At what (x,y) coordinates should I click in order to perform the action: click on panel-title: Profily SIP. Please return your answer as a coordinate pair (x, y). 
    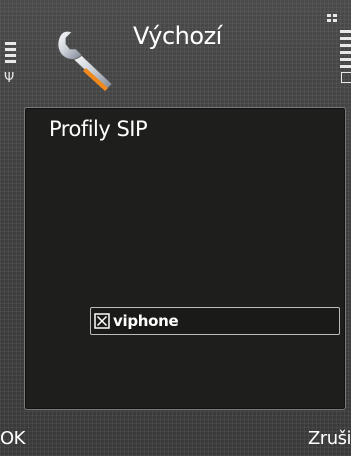
    Looking at the image, I should click on (98, 129).